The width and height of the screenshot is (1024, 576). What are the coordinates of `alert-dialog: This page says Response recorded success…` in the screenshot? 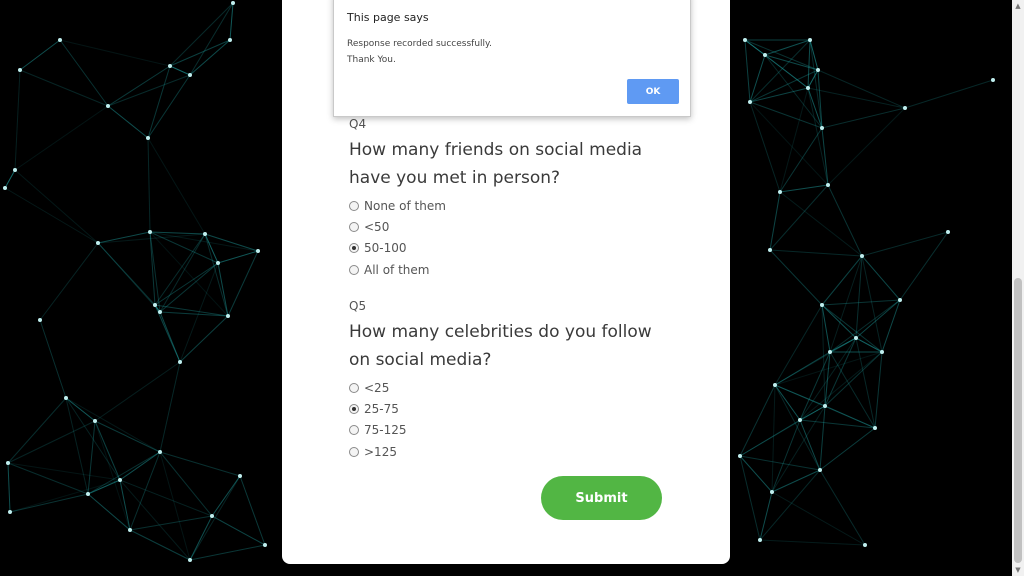 It's located at (512, 58).